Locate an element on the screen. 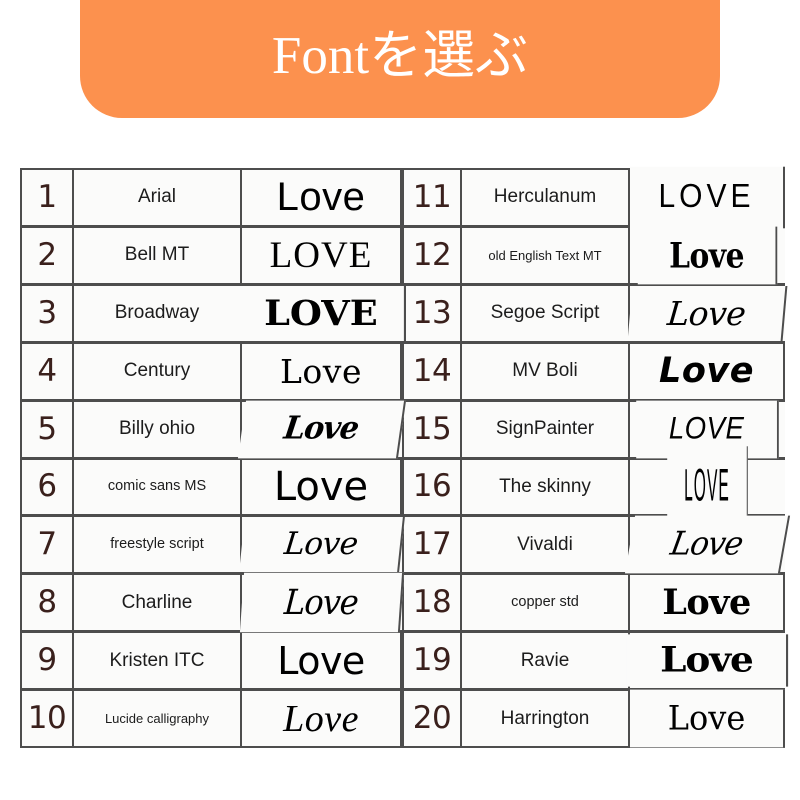 The image size is (800, 800). table-row: 12 old English Text MT Love is located at coordinates (593, 255).